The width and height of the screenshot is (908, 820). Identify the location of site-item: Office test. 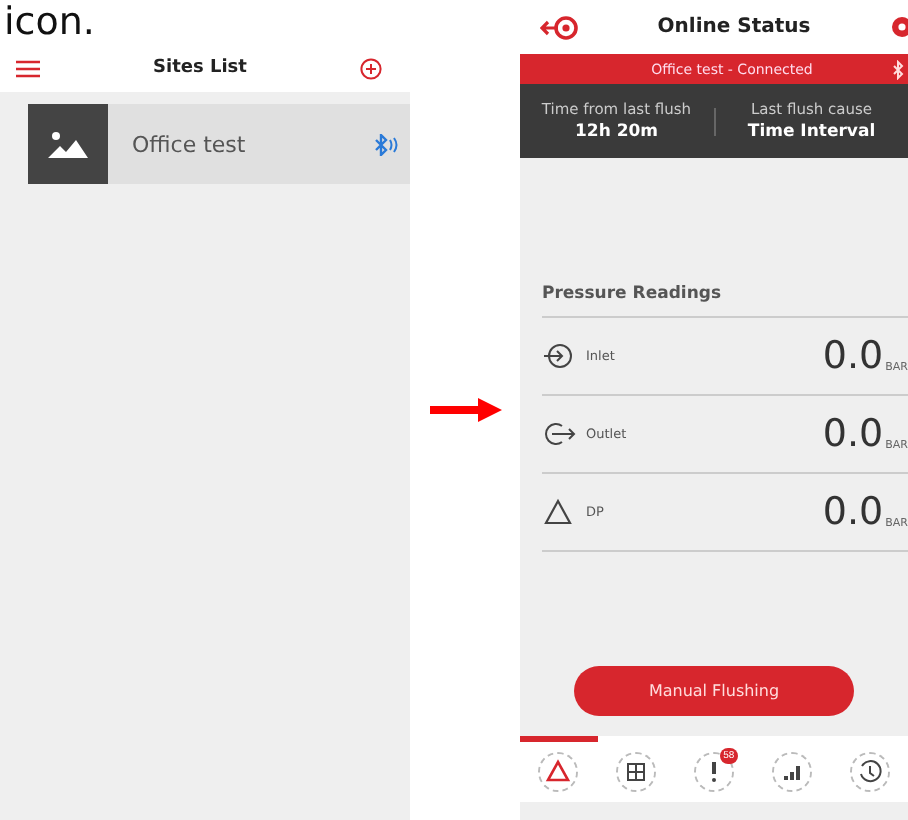
(219, 144).